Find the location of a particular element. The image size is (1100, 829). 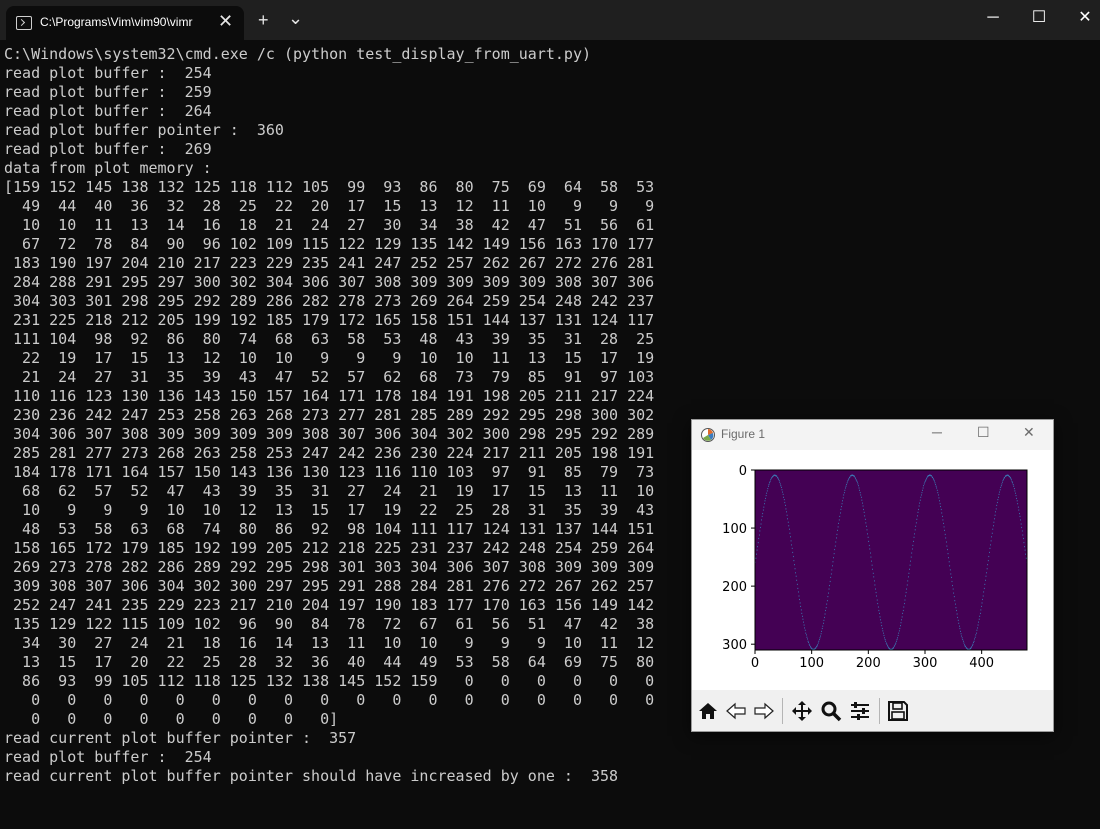

configure-subplots-icon is located at coordinates (860, 711).